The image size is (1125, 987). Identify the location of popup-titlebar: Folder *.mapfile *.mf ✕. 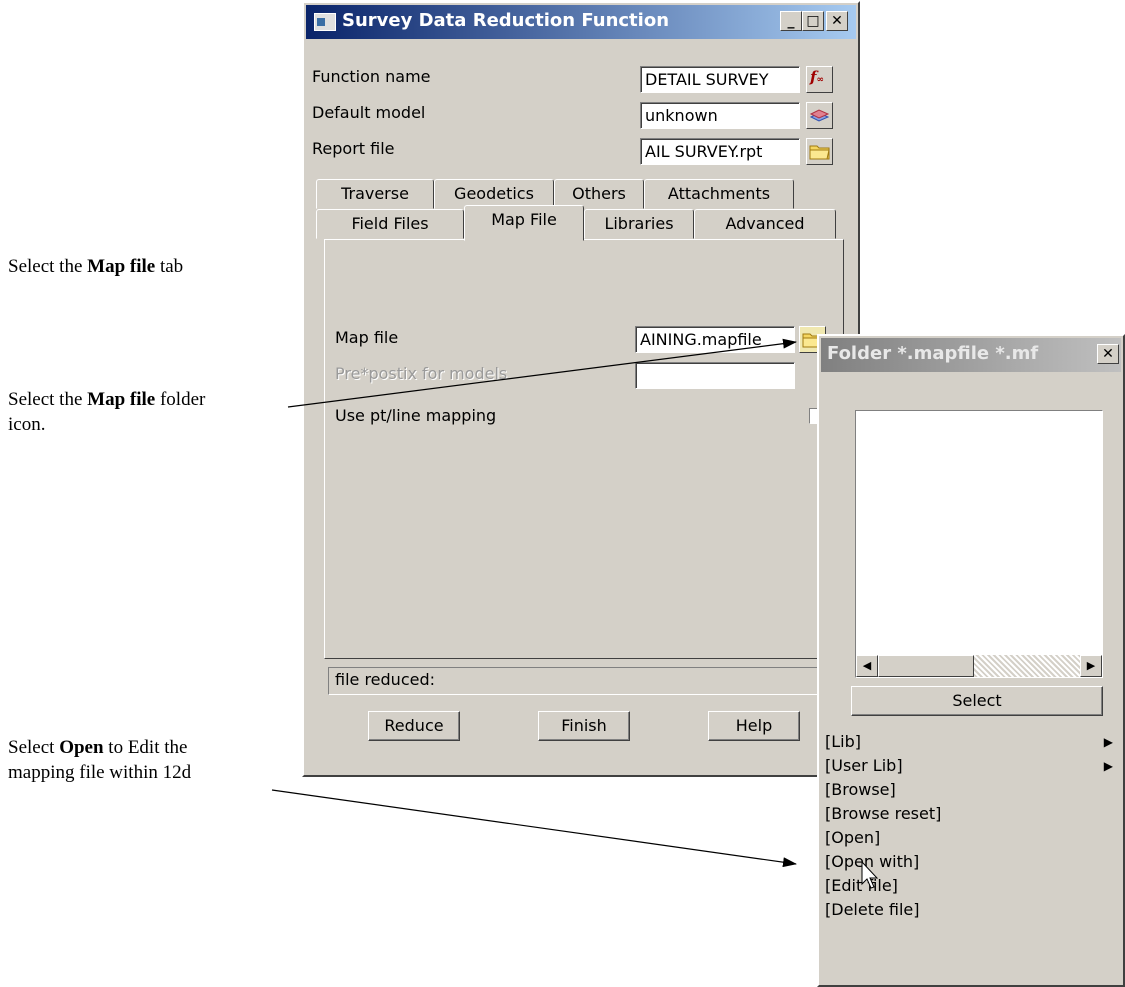
(971, 355).